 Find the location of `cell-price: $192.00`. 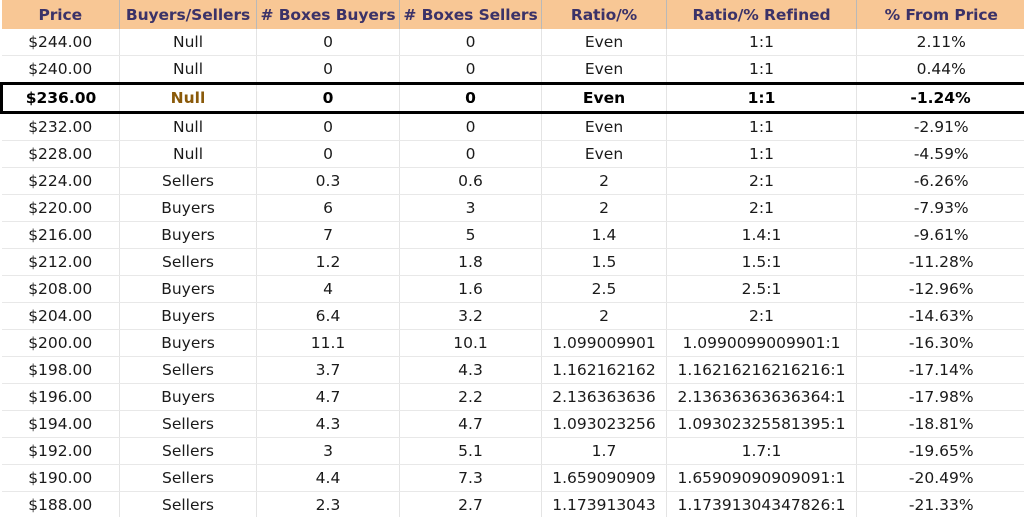

cell-price: $192.00 is located at coordinates (60, 451).